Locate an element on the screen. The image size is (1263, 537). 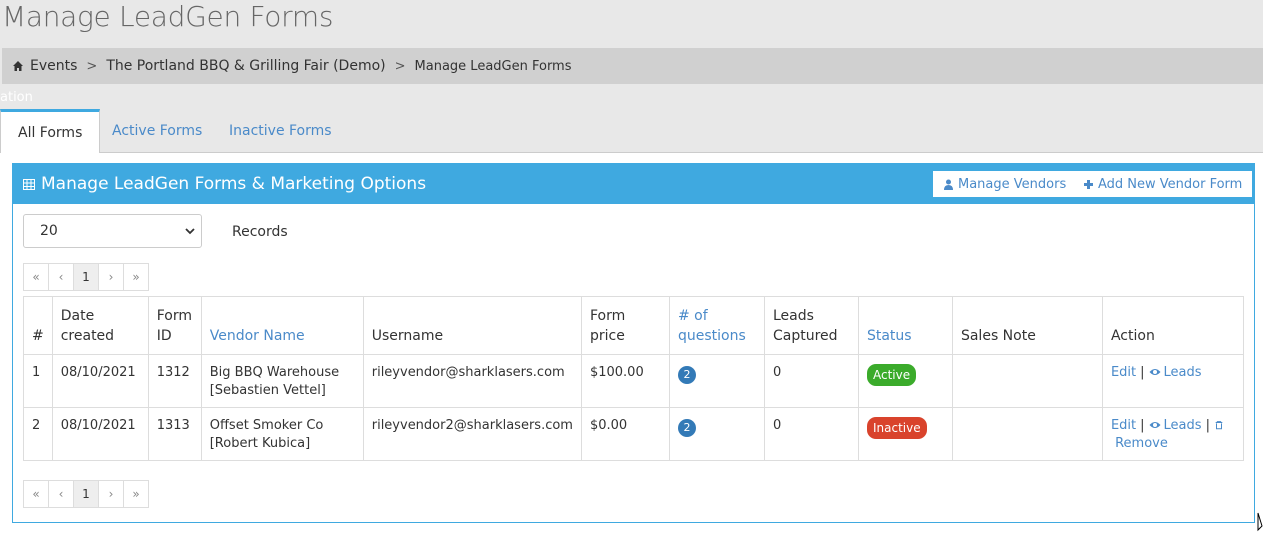
panel-title: Manage LeadGen Forms & Marketing Options is located at coordinates (234, 184).